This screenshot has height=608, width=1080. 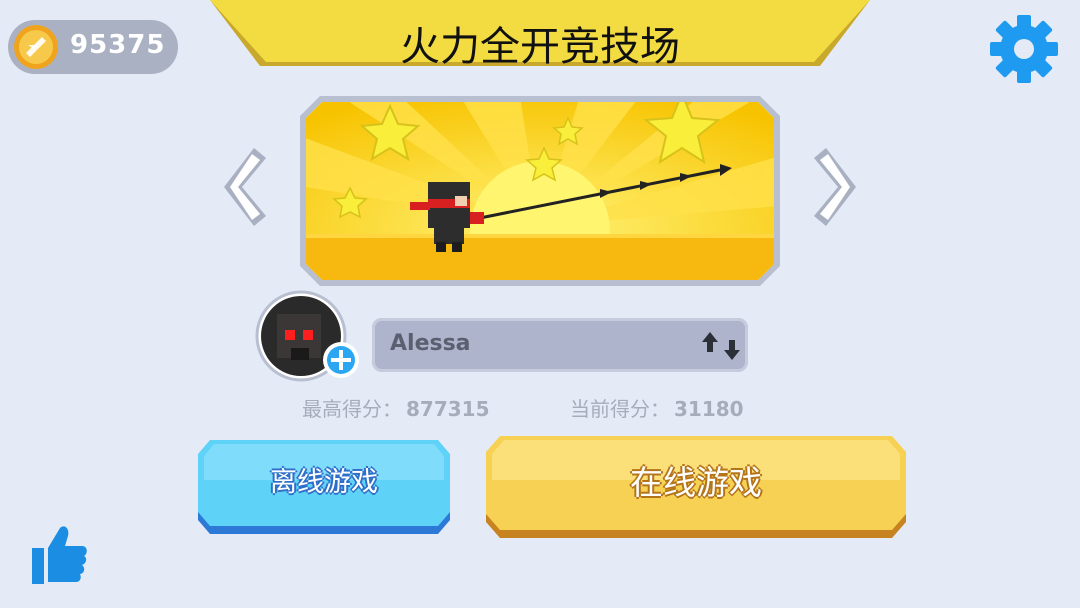 What do you see at coordinates (696, 482) in the screenshot?
I see `online-game-label: 在线游戏` at bounding box center [696, 482].